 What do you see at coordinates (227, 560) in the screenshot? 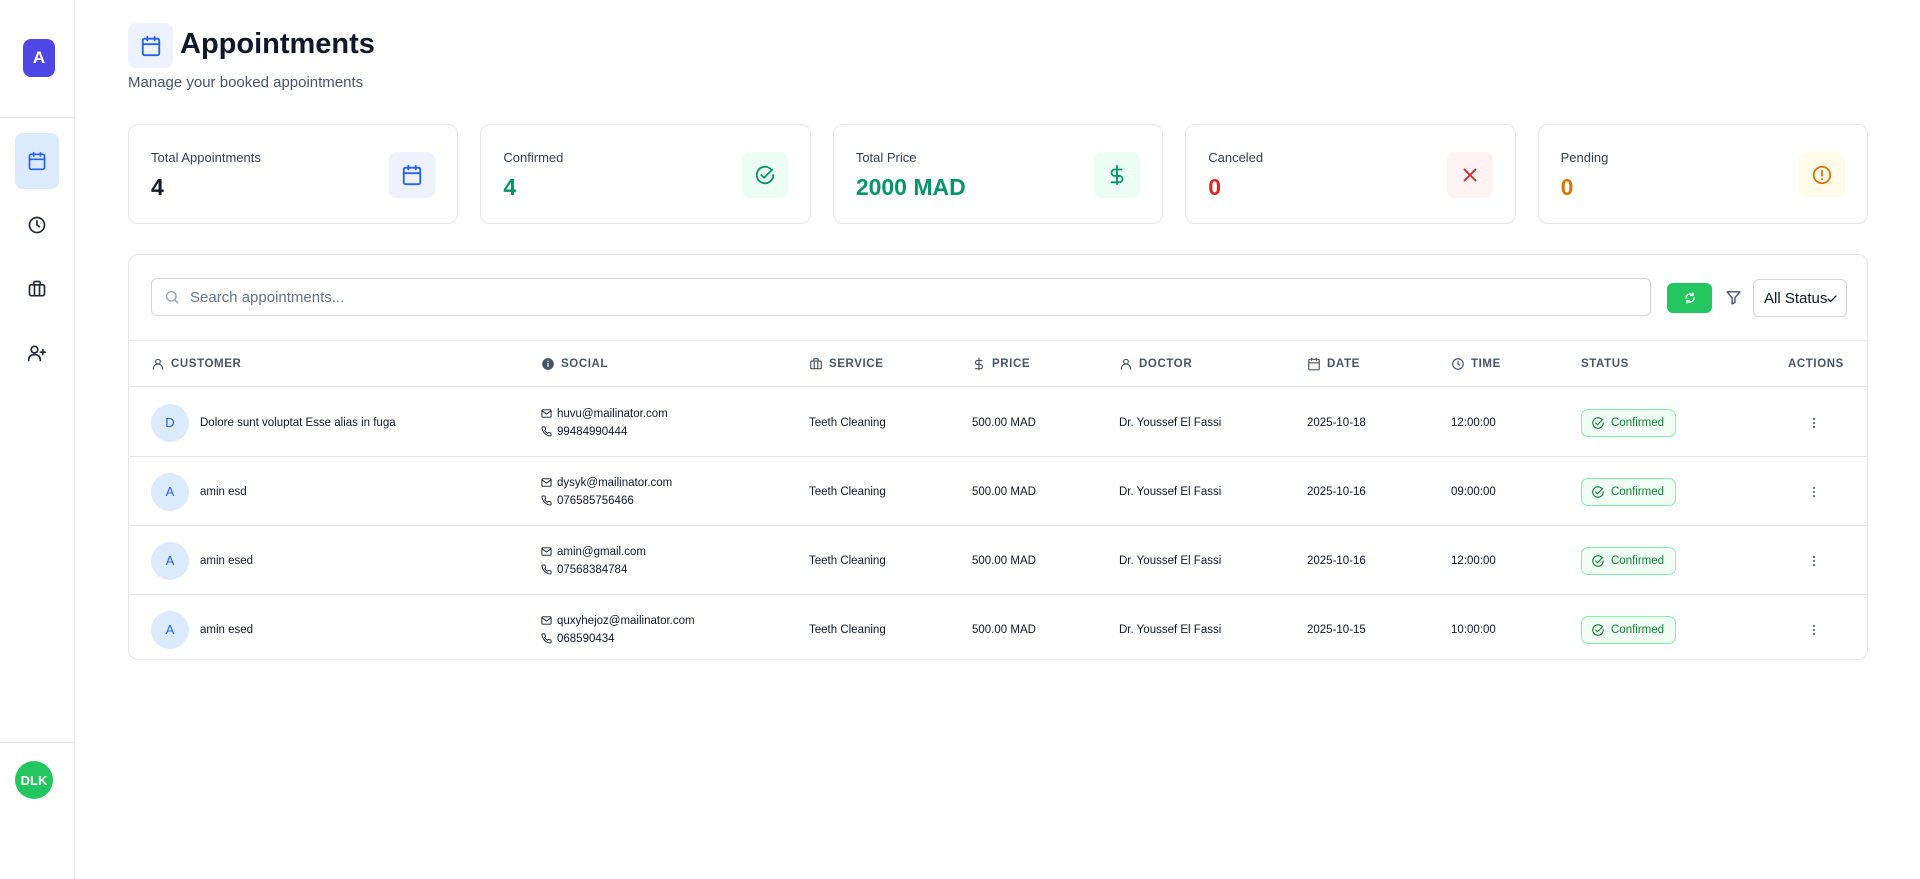
I see `customer-name: amin esed` at bounding box center [227, 560].